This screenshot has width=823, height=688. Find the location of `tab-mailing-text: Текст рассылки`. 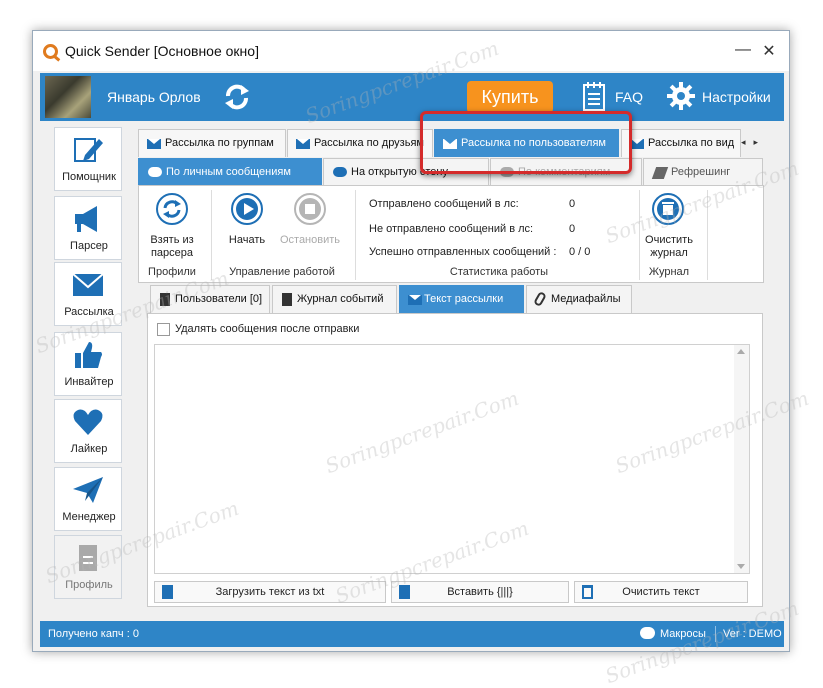

tab-mailing-text: Текст рассылки is located at coordinates (461, 299).